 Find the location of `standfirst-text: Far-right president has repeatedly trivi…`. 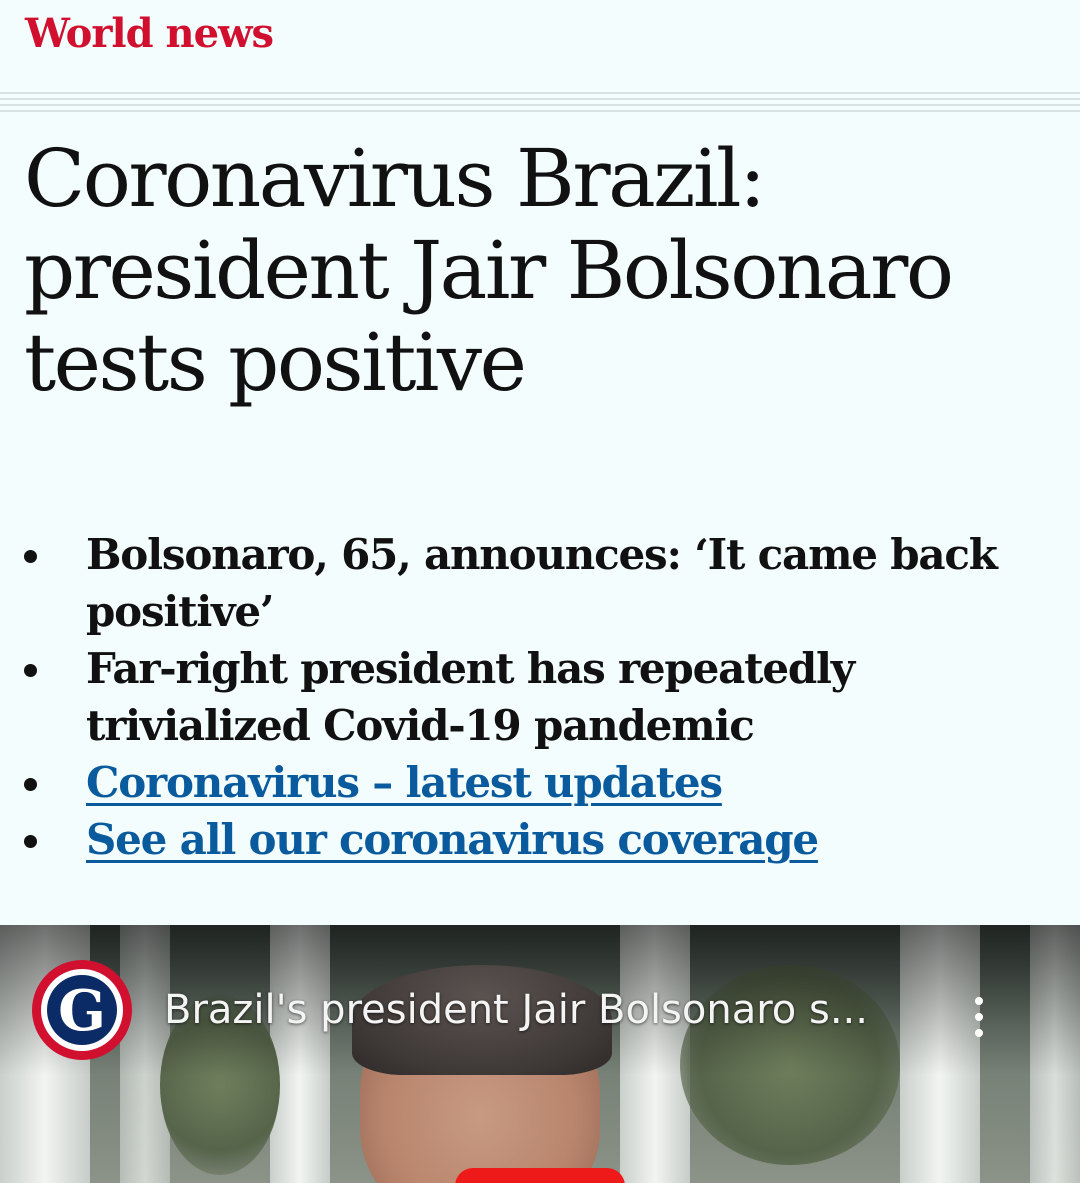

standfirst-text: Far-right president has repeatedly trivi… is located at coordinates (470, 697).